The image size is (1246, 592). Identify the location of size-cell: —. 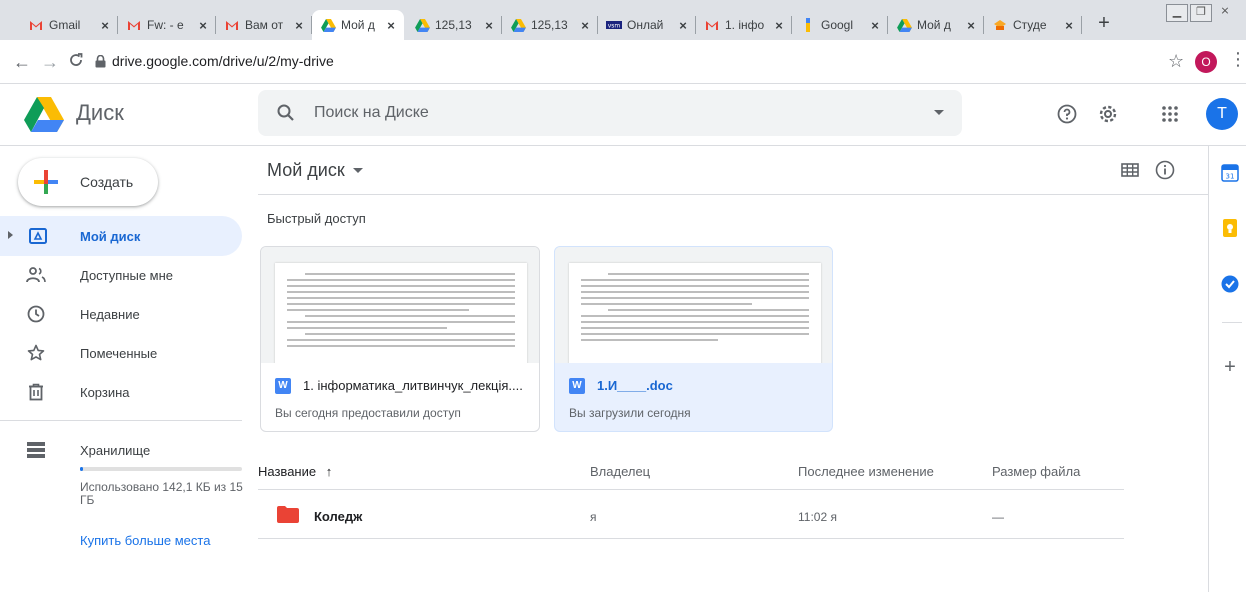
(998, 517).